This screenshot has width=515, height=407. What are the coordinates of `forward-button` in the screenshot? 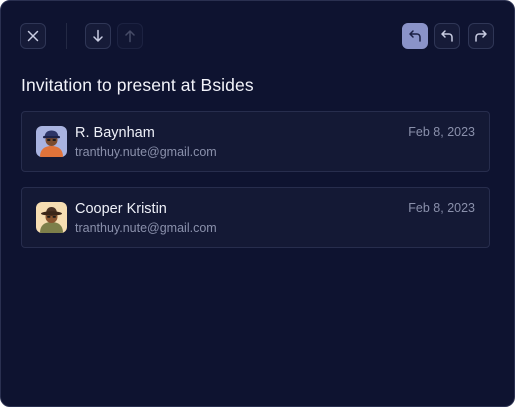 It's located at (481, 36).